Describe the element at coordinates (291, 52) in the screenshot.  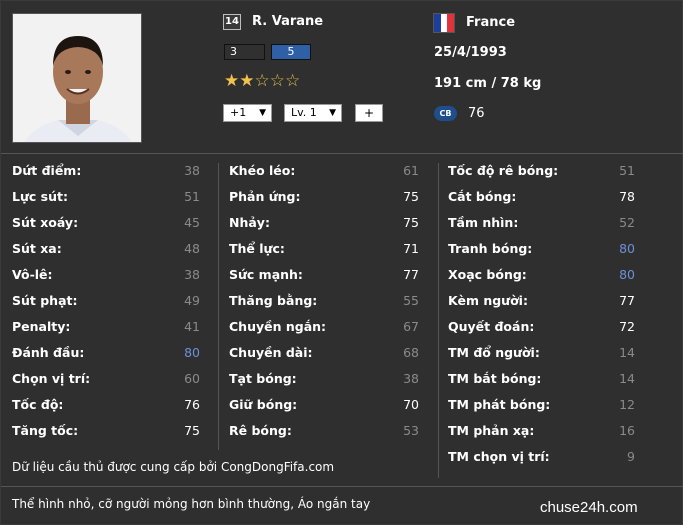
I see `rank-right-field: 5` at that location.